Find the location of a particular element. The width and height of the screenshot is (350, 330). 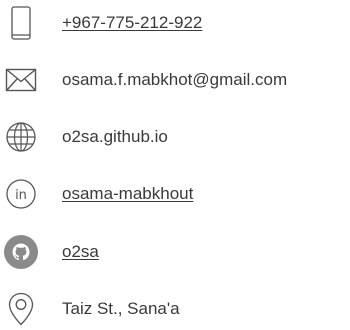

phone-icon is located at coordinates (21, 23).